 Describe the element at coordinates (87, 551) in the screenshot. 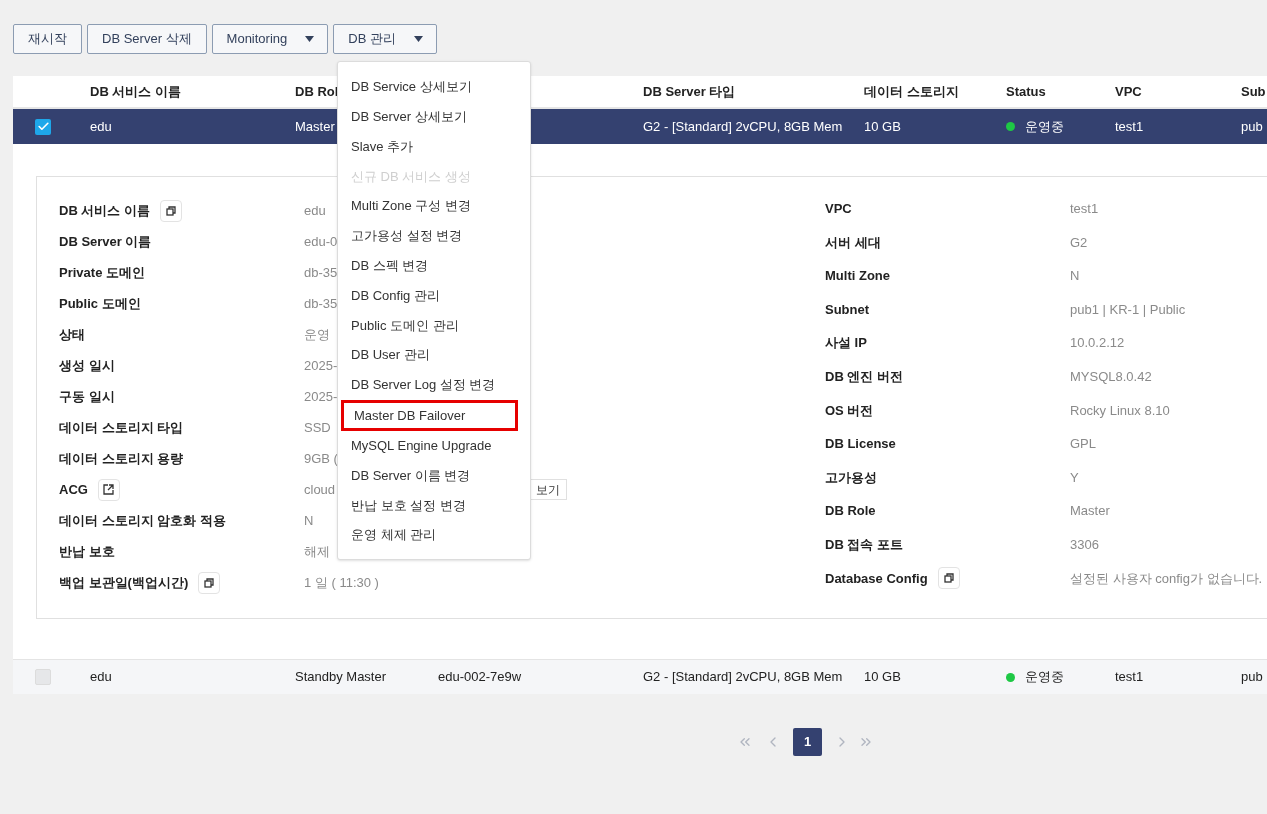

I see `field-label: 반납 보호` at that location.